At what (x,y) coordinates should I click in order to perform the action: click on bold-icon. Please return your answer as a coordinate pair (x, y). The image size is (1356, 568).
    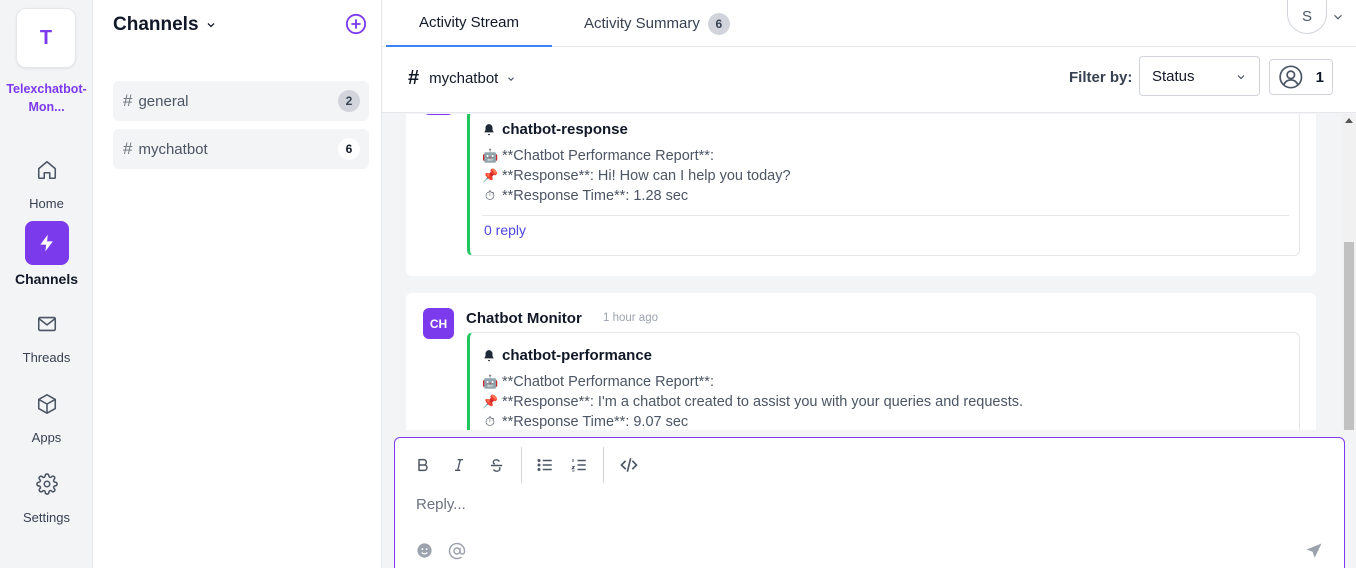
    Looking at the image, I should click on (423, 465).